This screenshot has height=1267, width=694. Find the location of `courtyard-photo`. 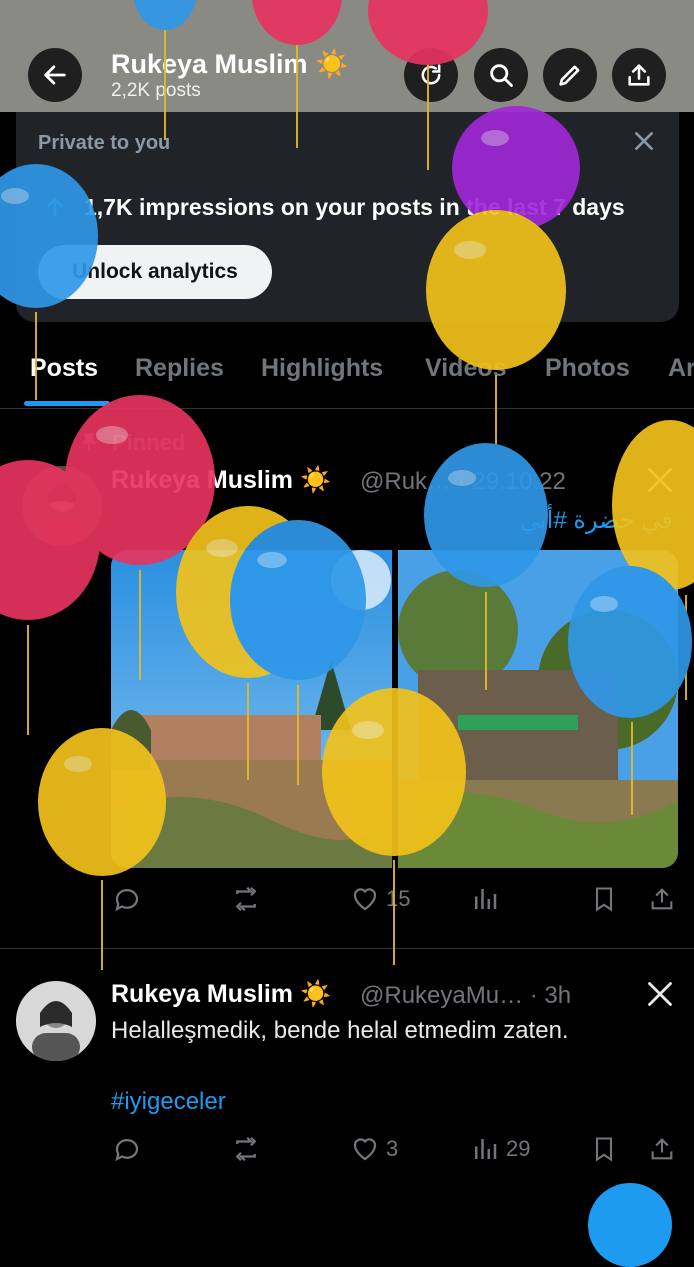

courtyard-photo is located at coordinates (251, 709).